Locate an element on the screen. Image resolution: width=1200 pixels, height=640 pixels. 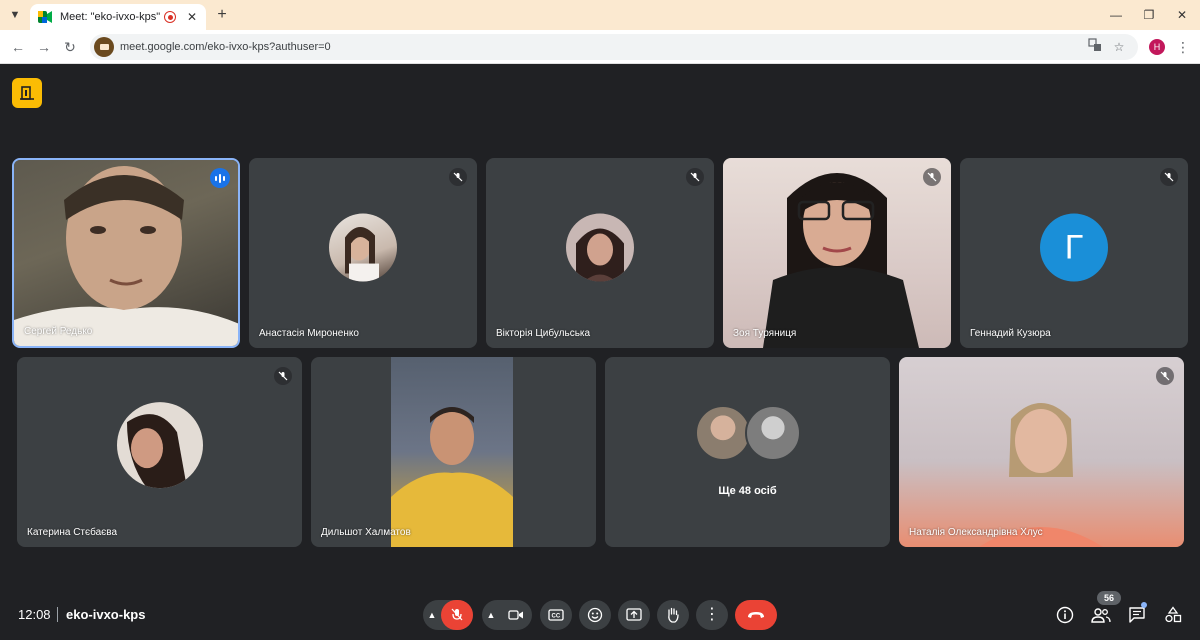
audio-controls: ▲ is located at coordinates (448, 615).